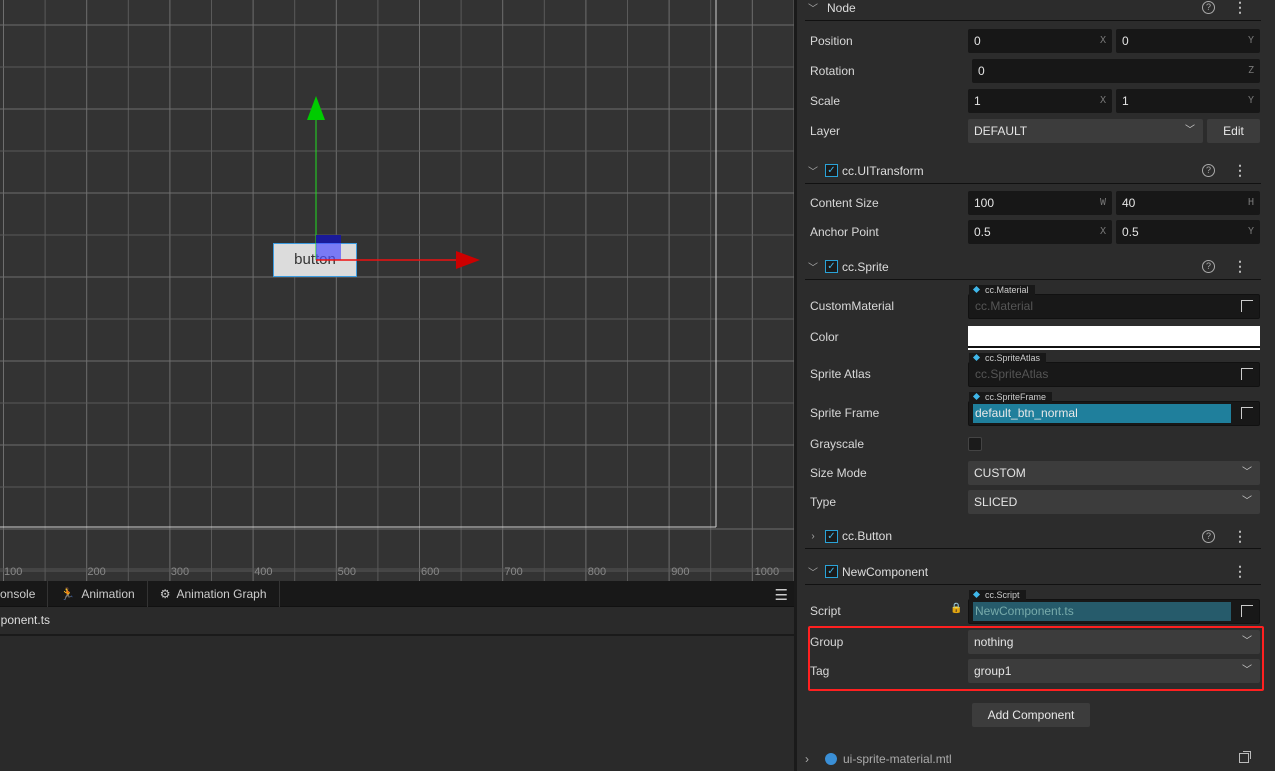 The height and width of the screenshot is (771, 1275). Describe the element at coordinates (1033, 572) in the screenshot. I see `section-new-component: ﹀ ✓ NewComponent ⋮` at that location.